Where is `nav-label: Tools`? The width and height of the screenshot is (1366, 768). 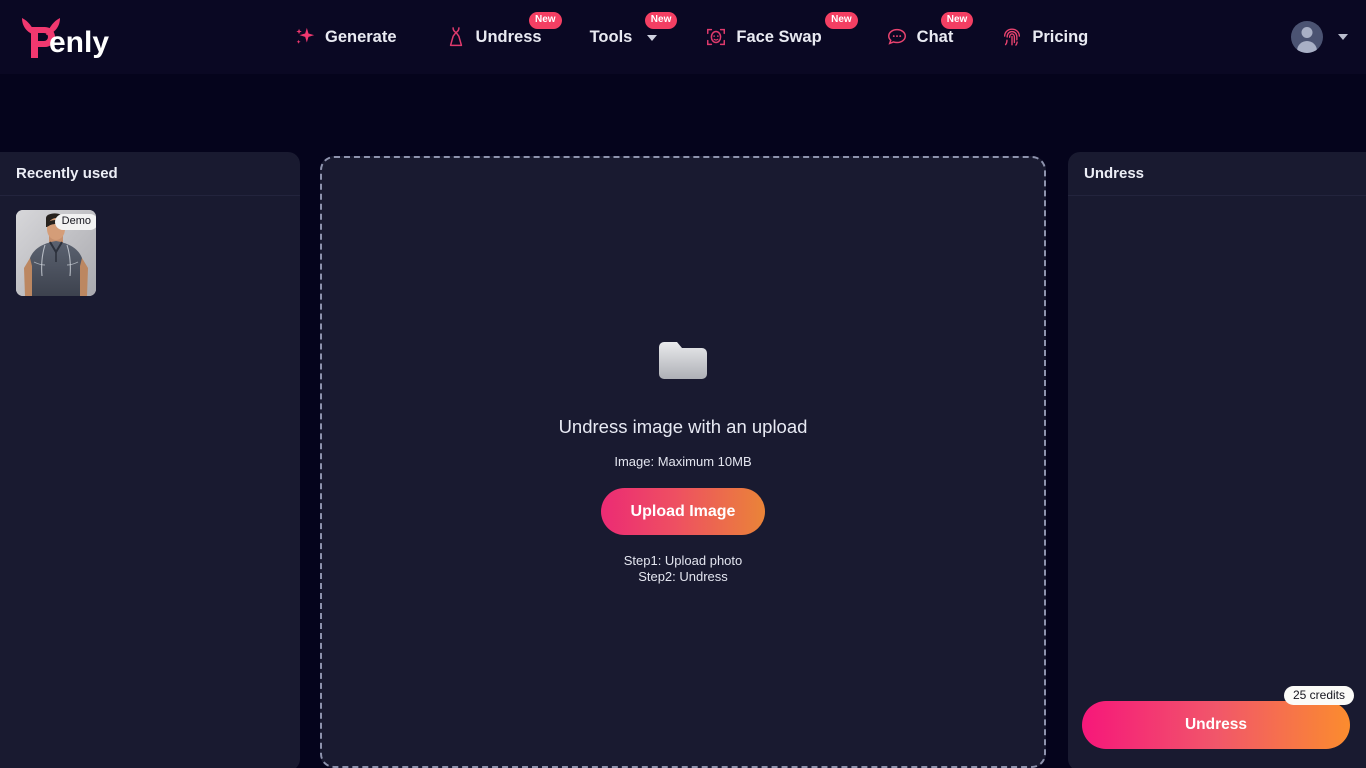 nav-label: Tools is located at coordinates (611, 36).